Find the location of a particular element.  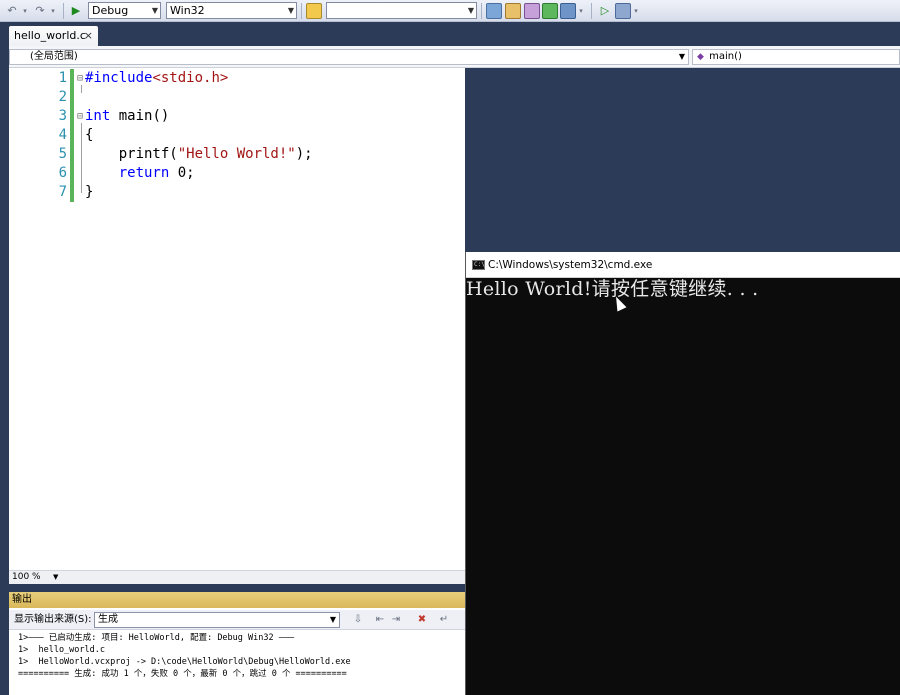

scope-dropdown: (全局范围) ▼ is located at coordinates (349, 57).